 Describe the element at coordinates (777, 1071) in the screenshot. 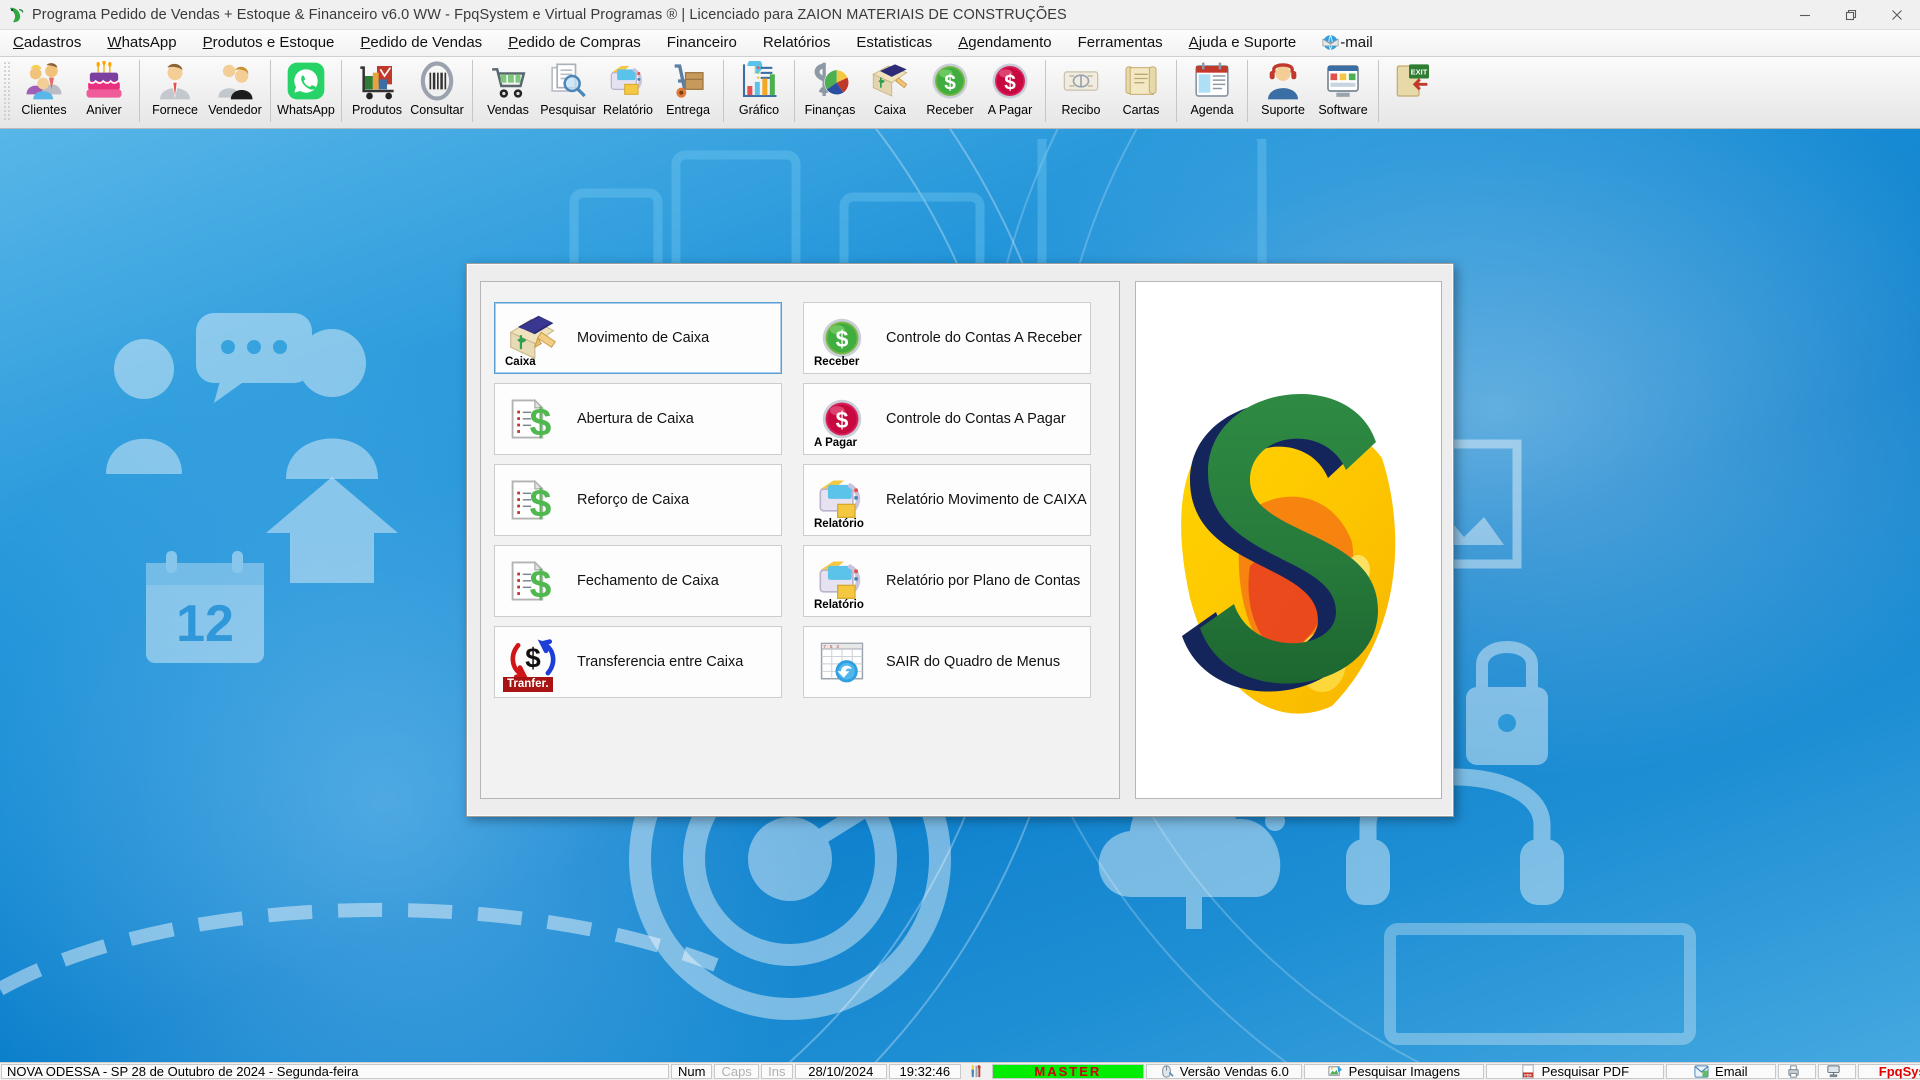

I see `status-ins-text: Ins` at that location.